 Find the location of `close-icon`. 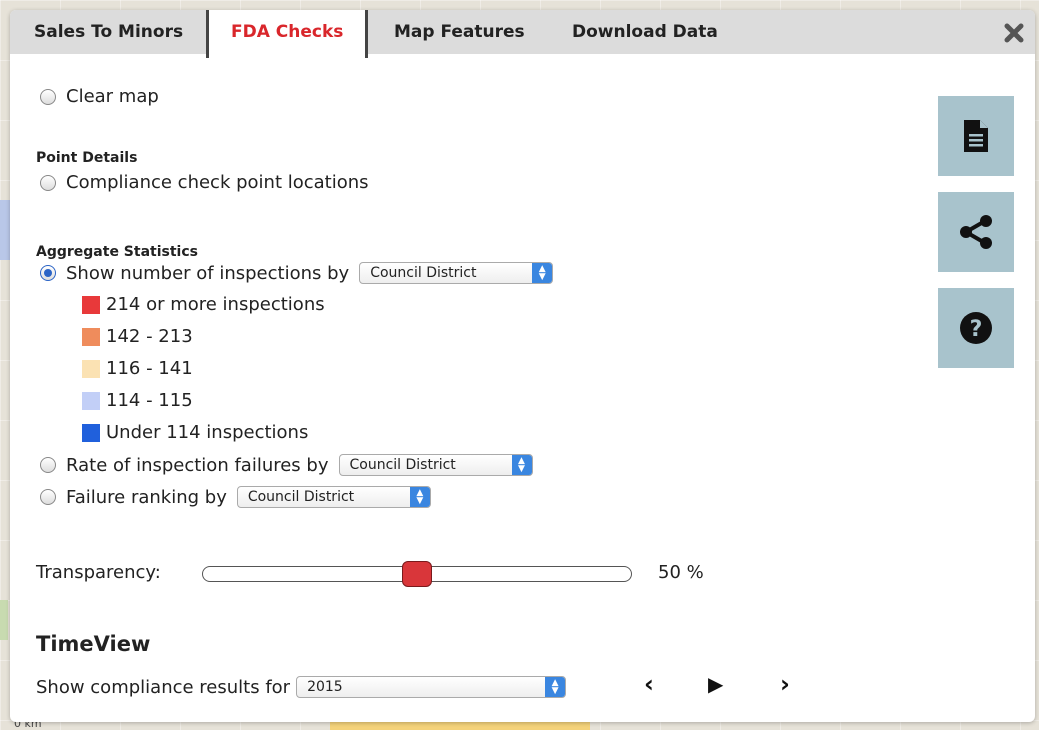

close-icon is located at coordinates (1014, 33).